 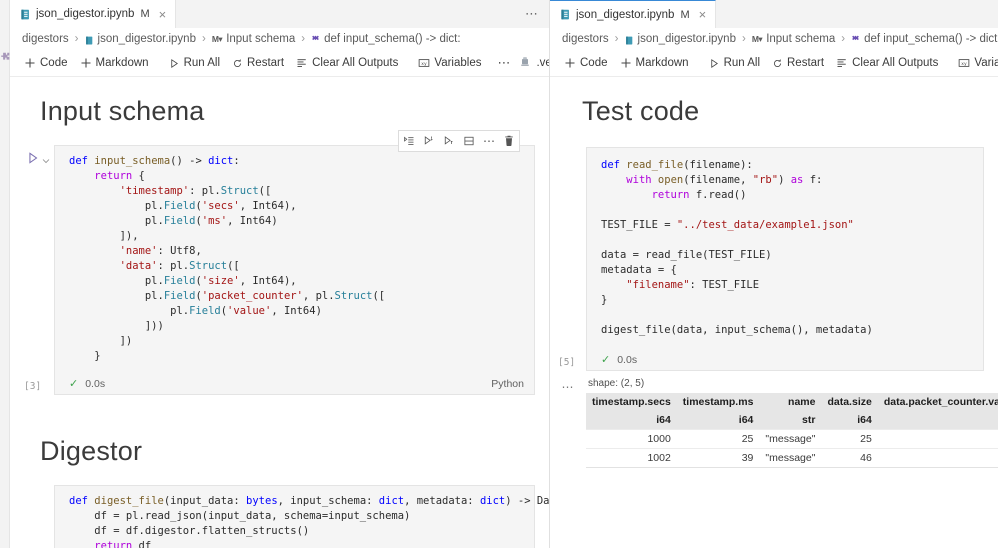 What do you see at coordinates (792, 438) in the screenshot?
I see `table-row: 1000 25 "message" 25 256` at bounding box center [792, 438].